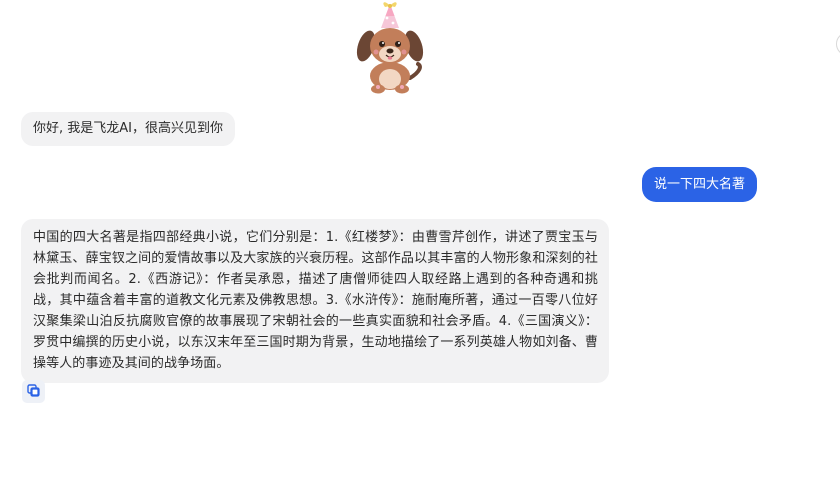 The image size is (840, 485). I want to click on scroll-top-button, so click(838, 44).